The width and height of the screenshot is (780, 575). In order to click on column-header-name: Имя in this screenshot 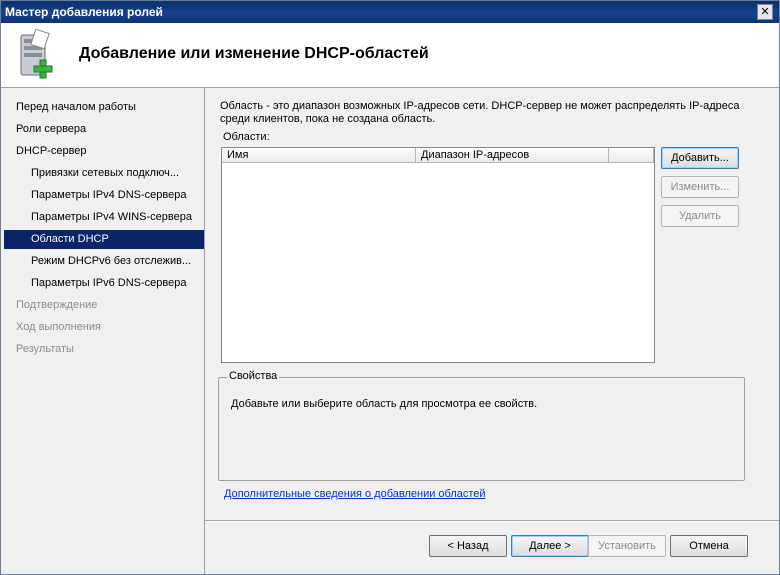, I will do `click(319, 155)`.